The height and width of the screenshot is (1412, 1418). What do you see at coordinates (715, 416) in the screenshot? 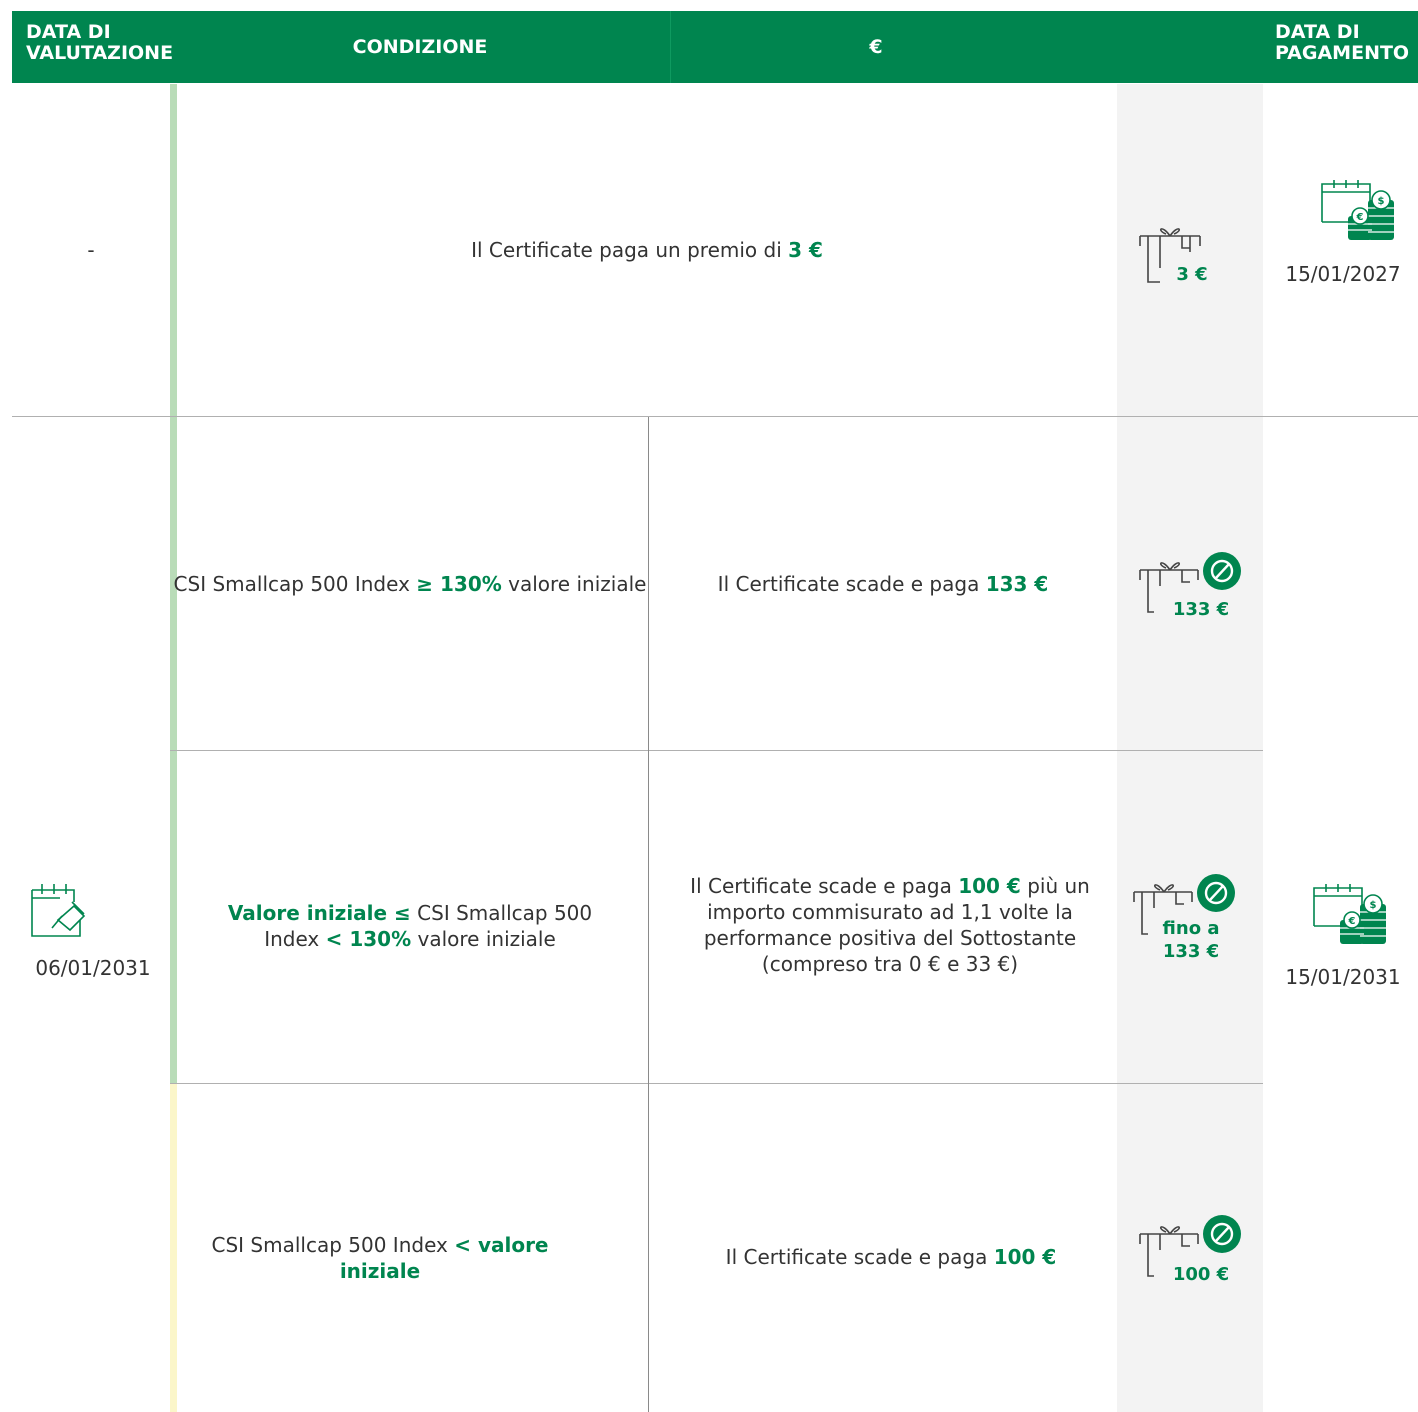
I see `row-divider` at bounding box center [715, 416].